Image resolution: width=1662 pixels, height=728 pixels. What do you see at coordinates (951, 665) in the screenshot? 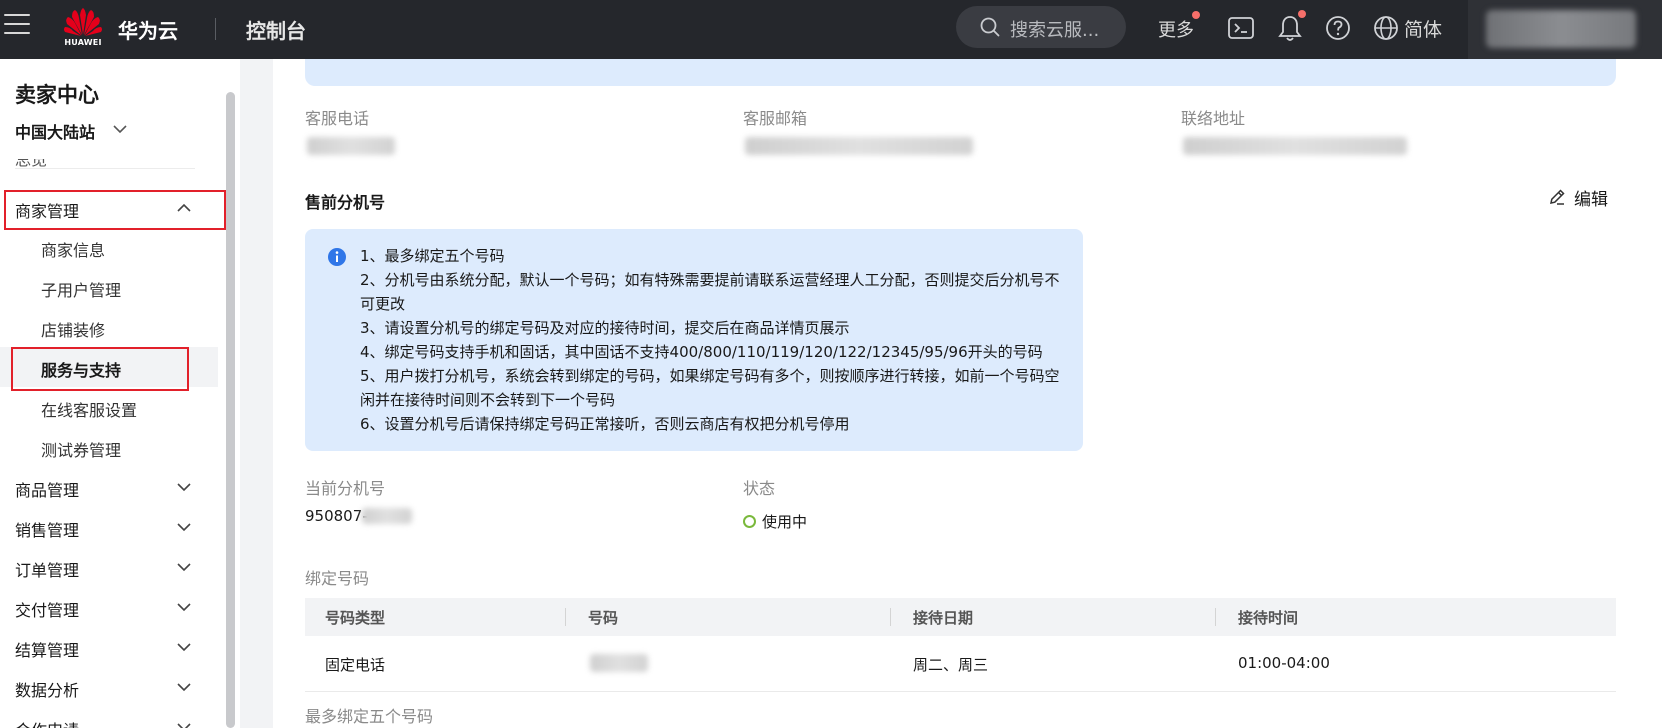
I see `cell-days: 周二、周三` at bounding box center [951, 665].